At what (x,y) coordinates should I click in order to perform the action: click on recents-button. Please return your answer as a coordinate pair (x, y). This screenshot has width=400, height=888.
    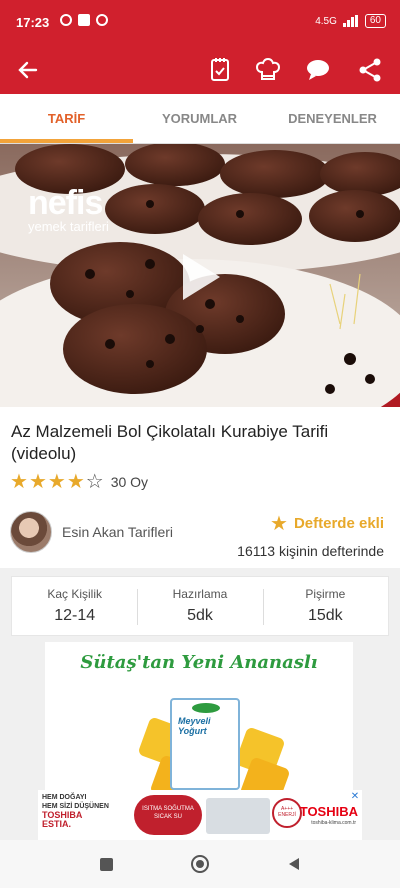
    Looking at the image, I should click on (106, 864).